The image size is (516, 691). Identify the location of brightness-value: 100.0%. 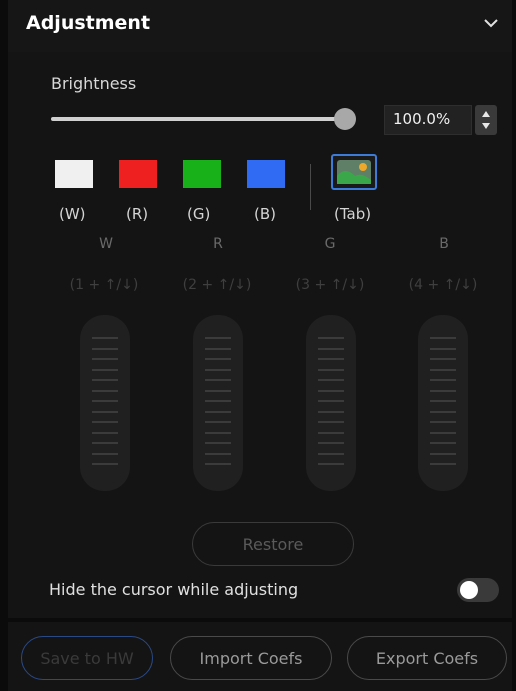
(422, 119).